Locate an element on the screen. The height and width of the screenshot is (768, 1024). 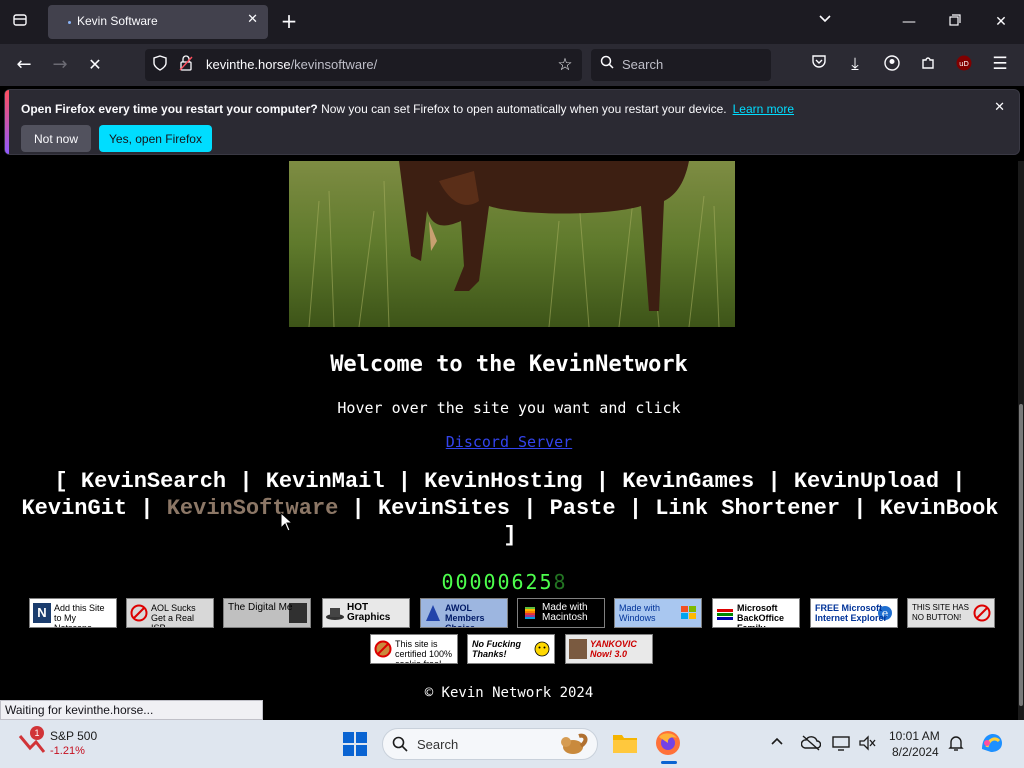
url-bar: kevinthe.horse/kevinsoftware/ ☆ is located at coordinates (363, 65).